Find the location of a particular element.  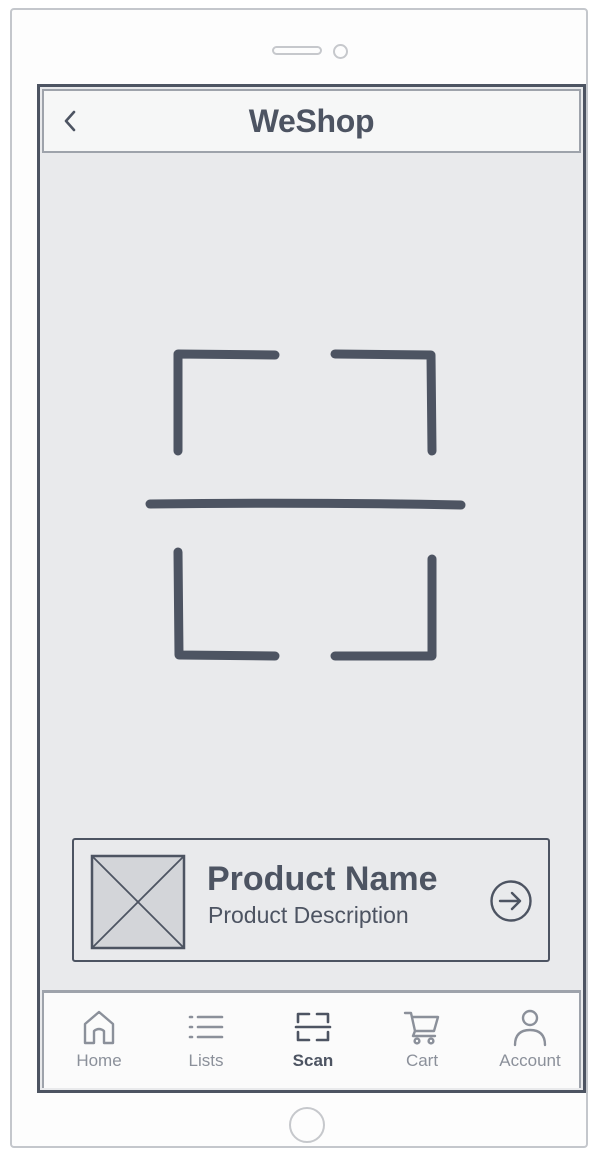

app-header: WeShop is located at coordinates (311, 121).